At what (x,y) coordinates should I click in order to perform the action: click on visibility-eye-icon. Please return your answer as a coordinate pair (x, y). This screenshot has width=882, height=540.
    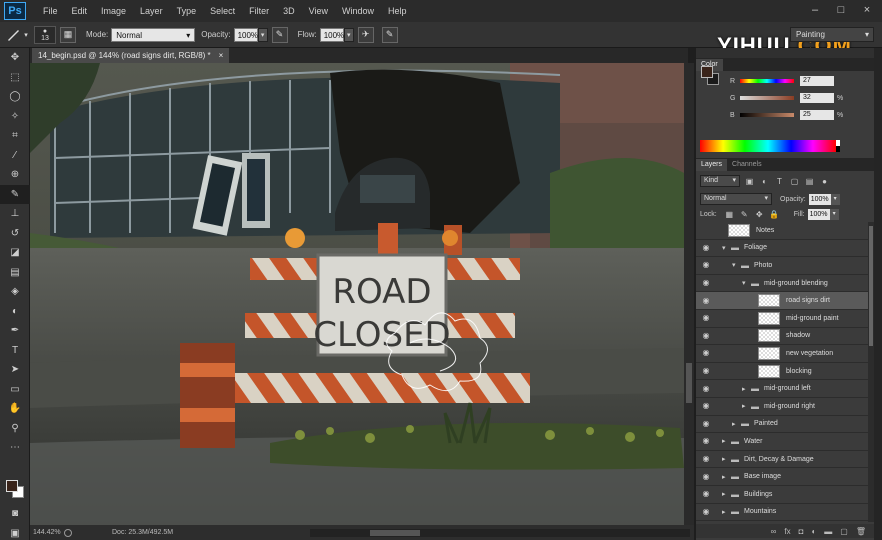
    Looking at the image, I should click on (706, 230).